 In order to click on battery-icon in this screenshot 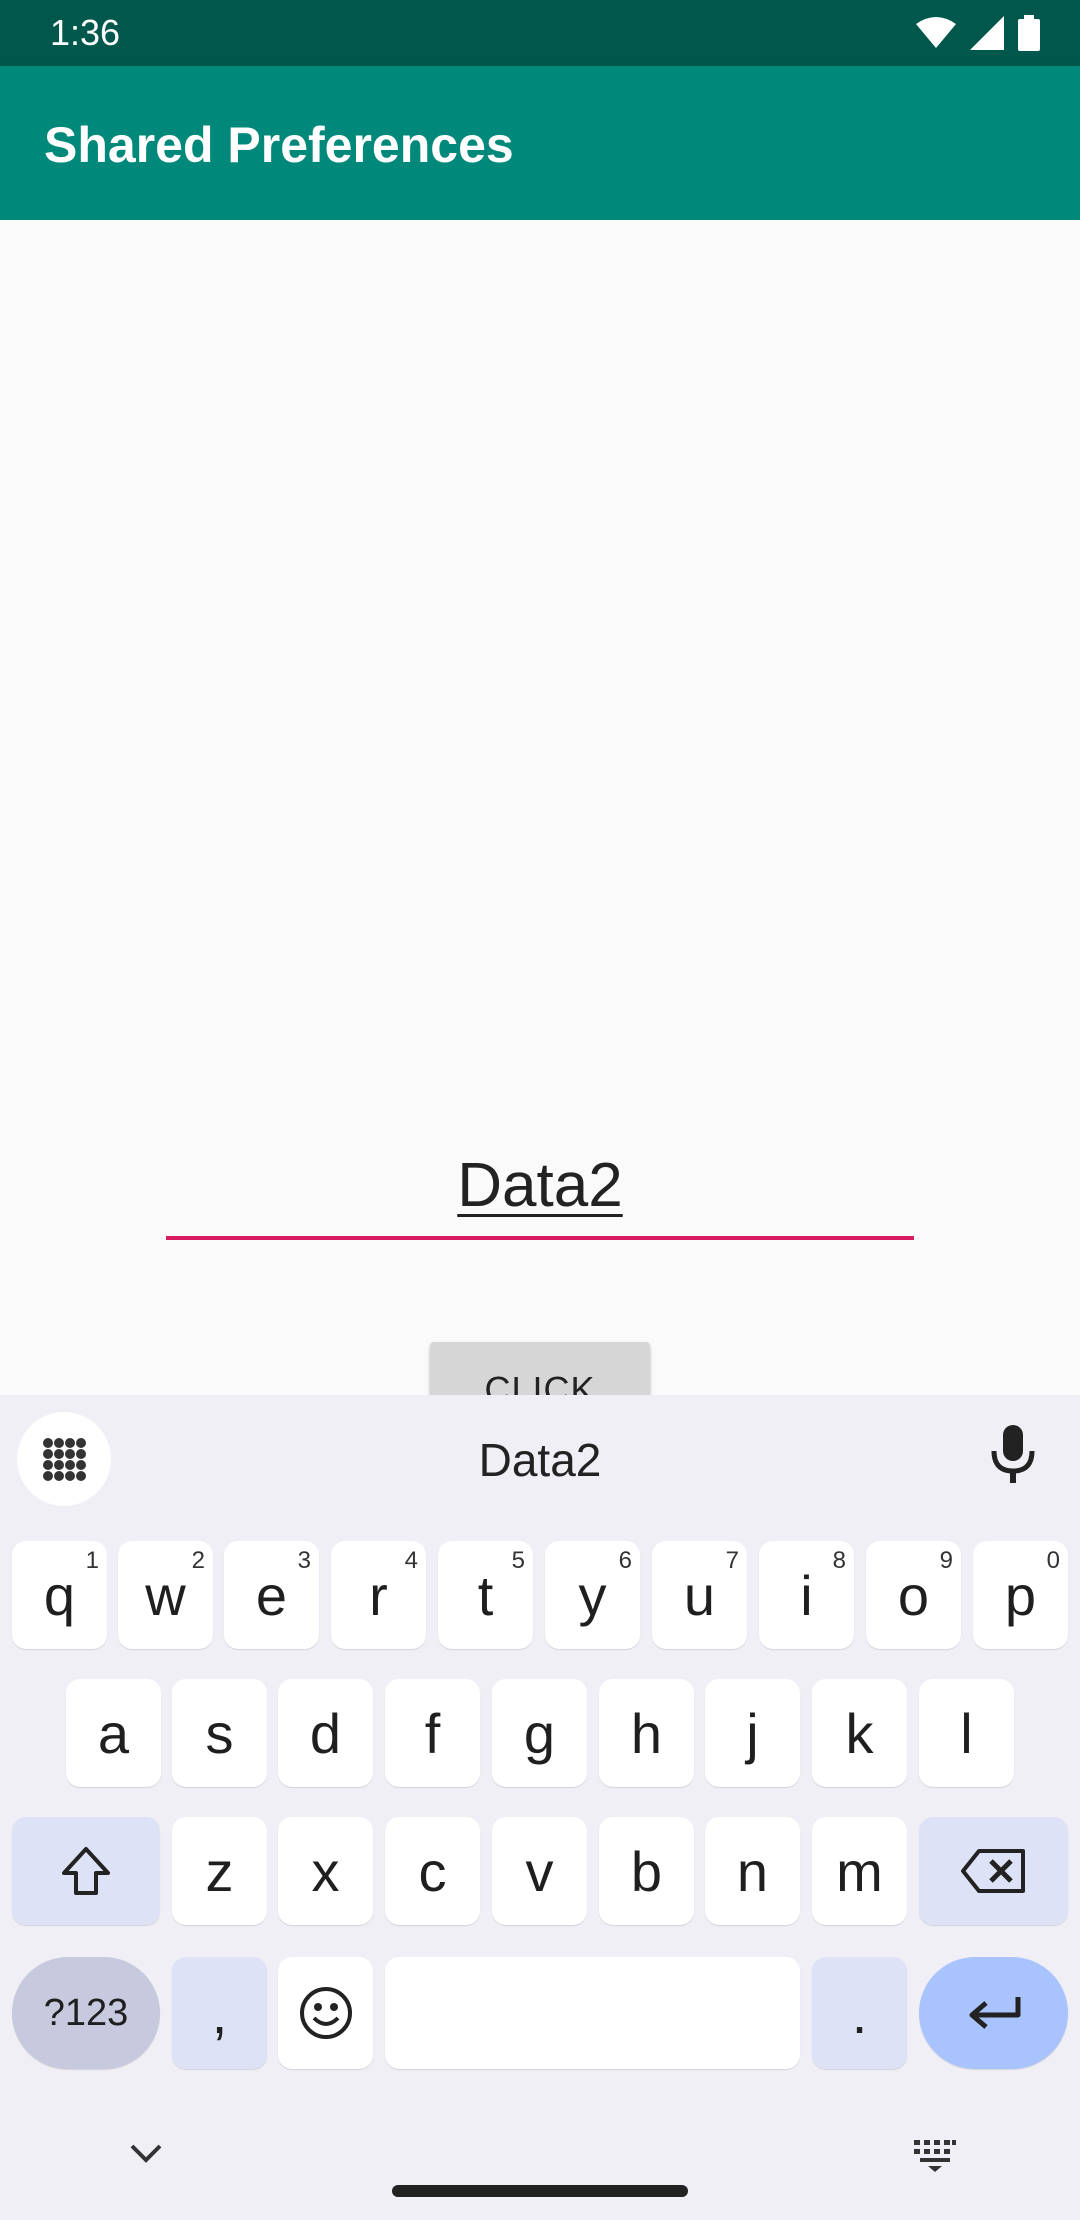, I will do `click(1029, 33)`.